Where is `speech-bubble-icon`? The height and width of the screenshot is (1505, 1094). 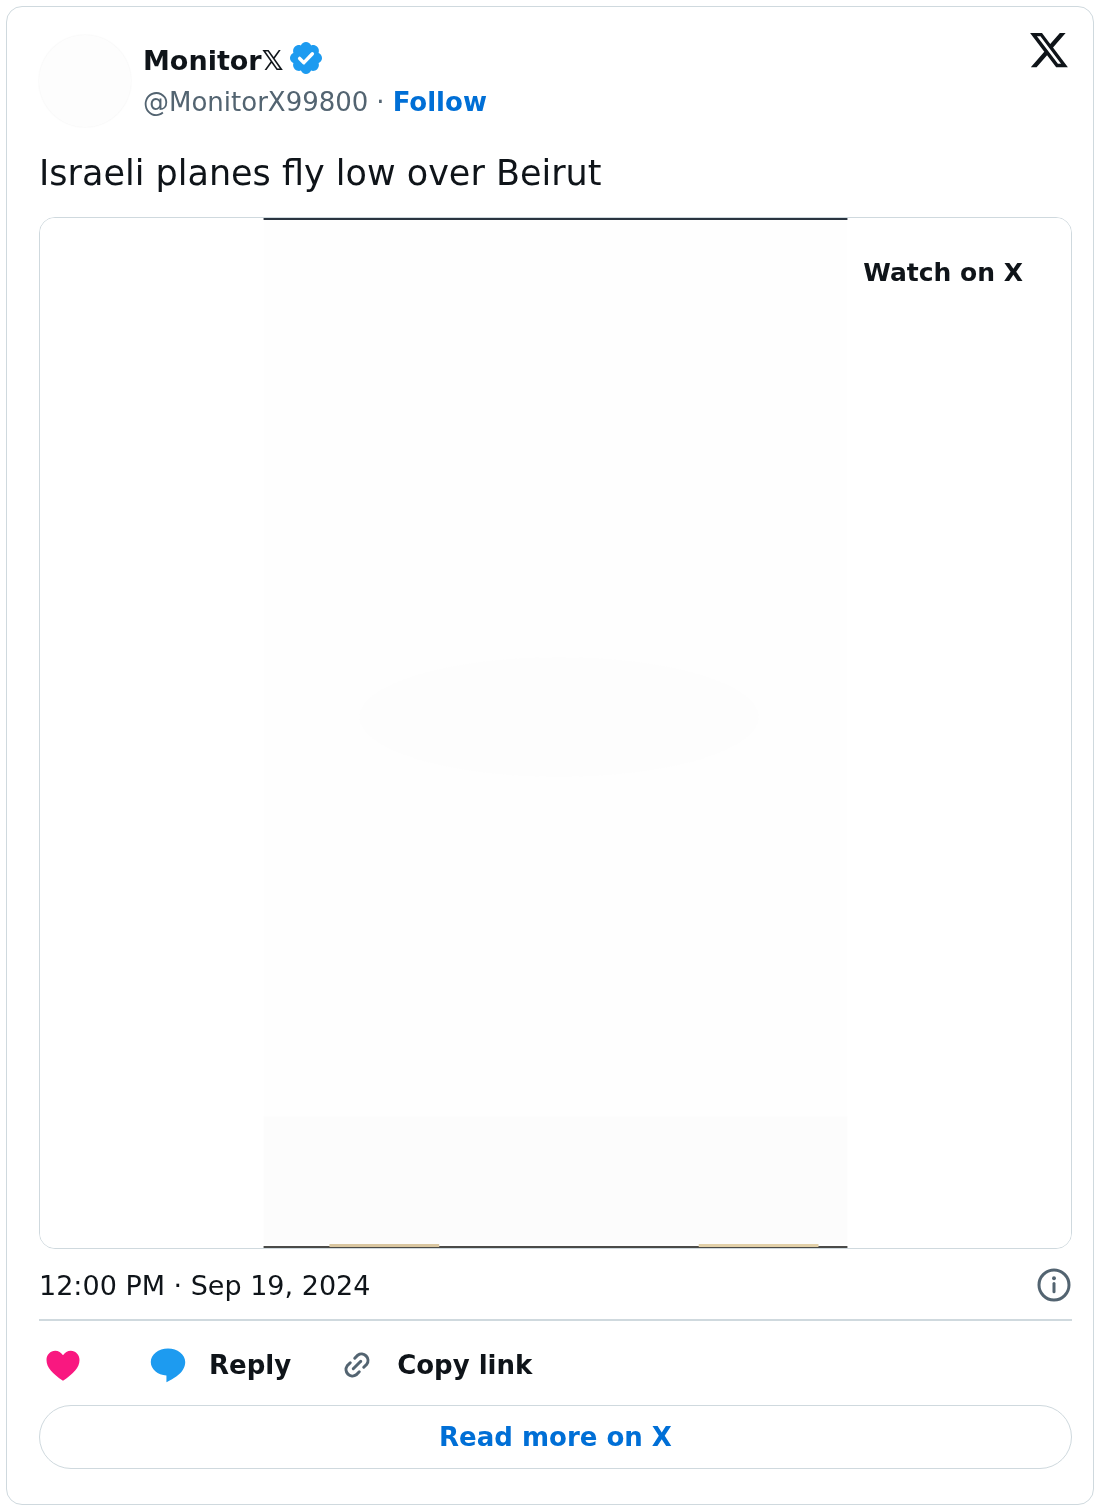
speech-bubble-icon is located at coordinates (168, 1365).